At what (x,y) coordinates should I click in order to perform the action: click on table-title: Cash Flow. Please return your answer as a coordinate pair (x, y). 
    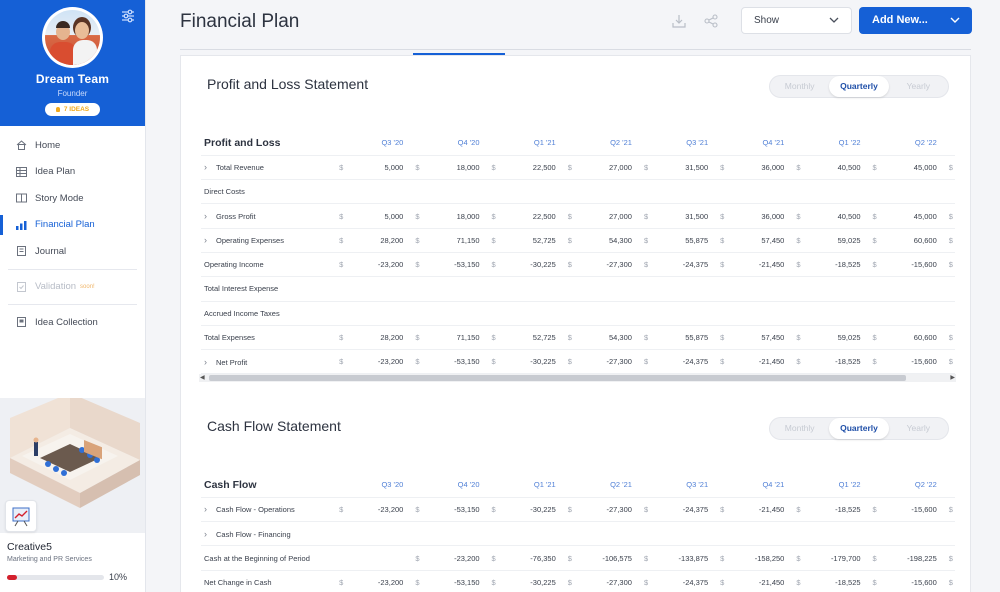
    Looking at the image, I should click on (268, 485).